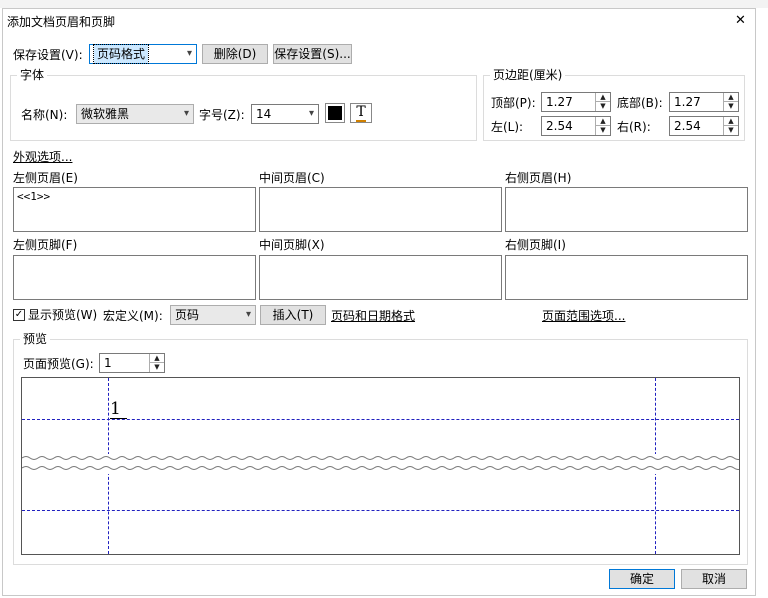  I want to click on show-preview-checkbox: ✓, so click(19, 315).